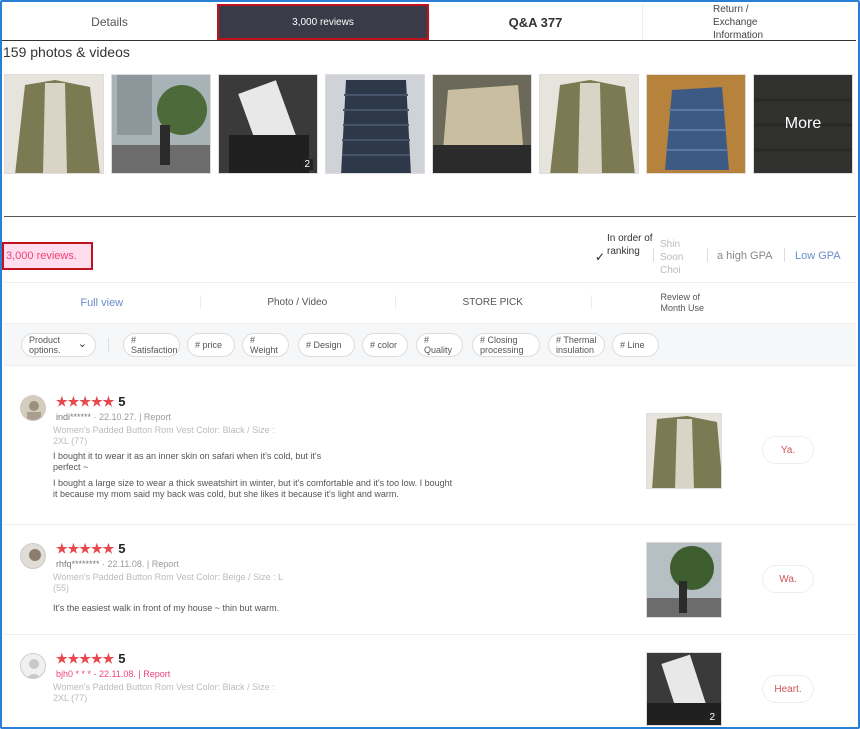 The height and width of the screenshot is (729, 860). What do you see at coordinates (428, 124) in the screenshot?
I see `photo-thumbnails: 2 More` at bounding box center [428, 124].